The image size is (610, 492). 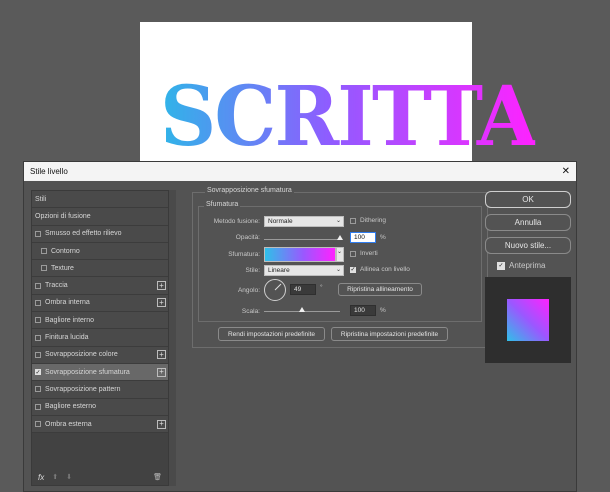 I want to click on angle-label: Angolo:, so click(x=248, y=290).